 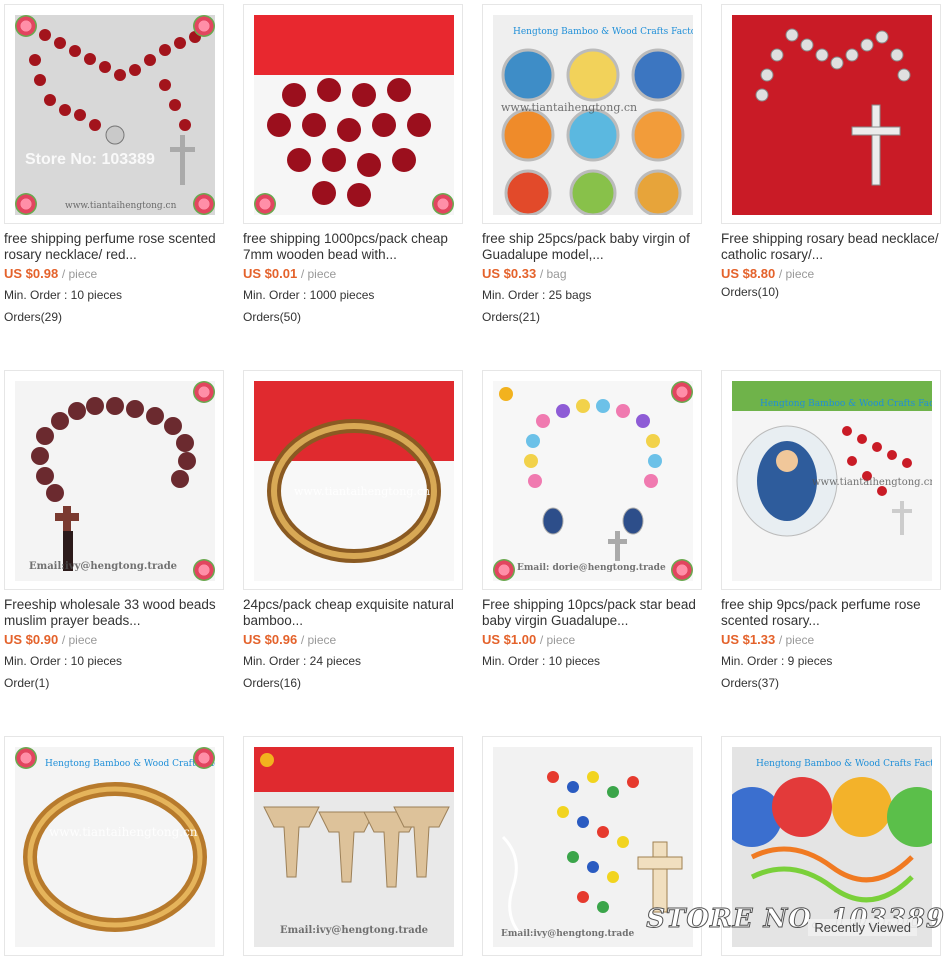 I want to click on product-image: www.tiantaihengtong.cn, so click(x=354, y=481).